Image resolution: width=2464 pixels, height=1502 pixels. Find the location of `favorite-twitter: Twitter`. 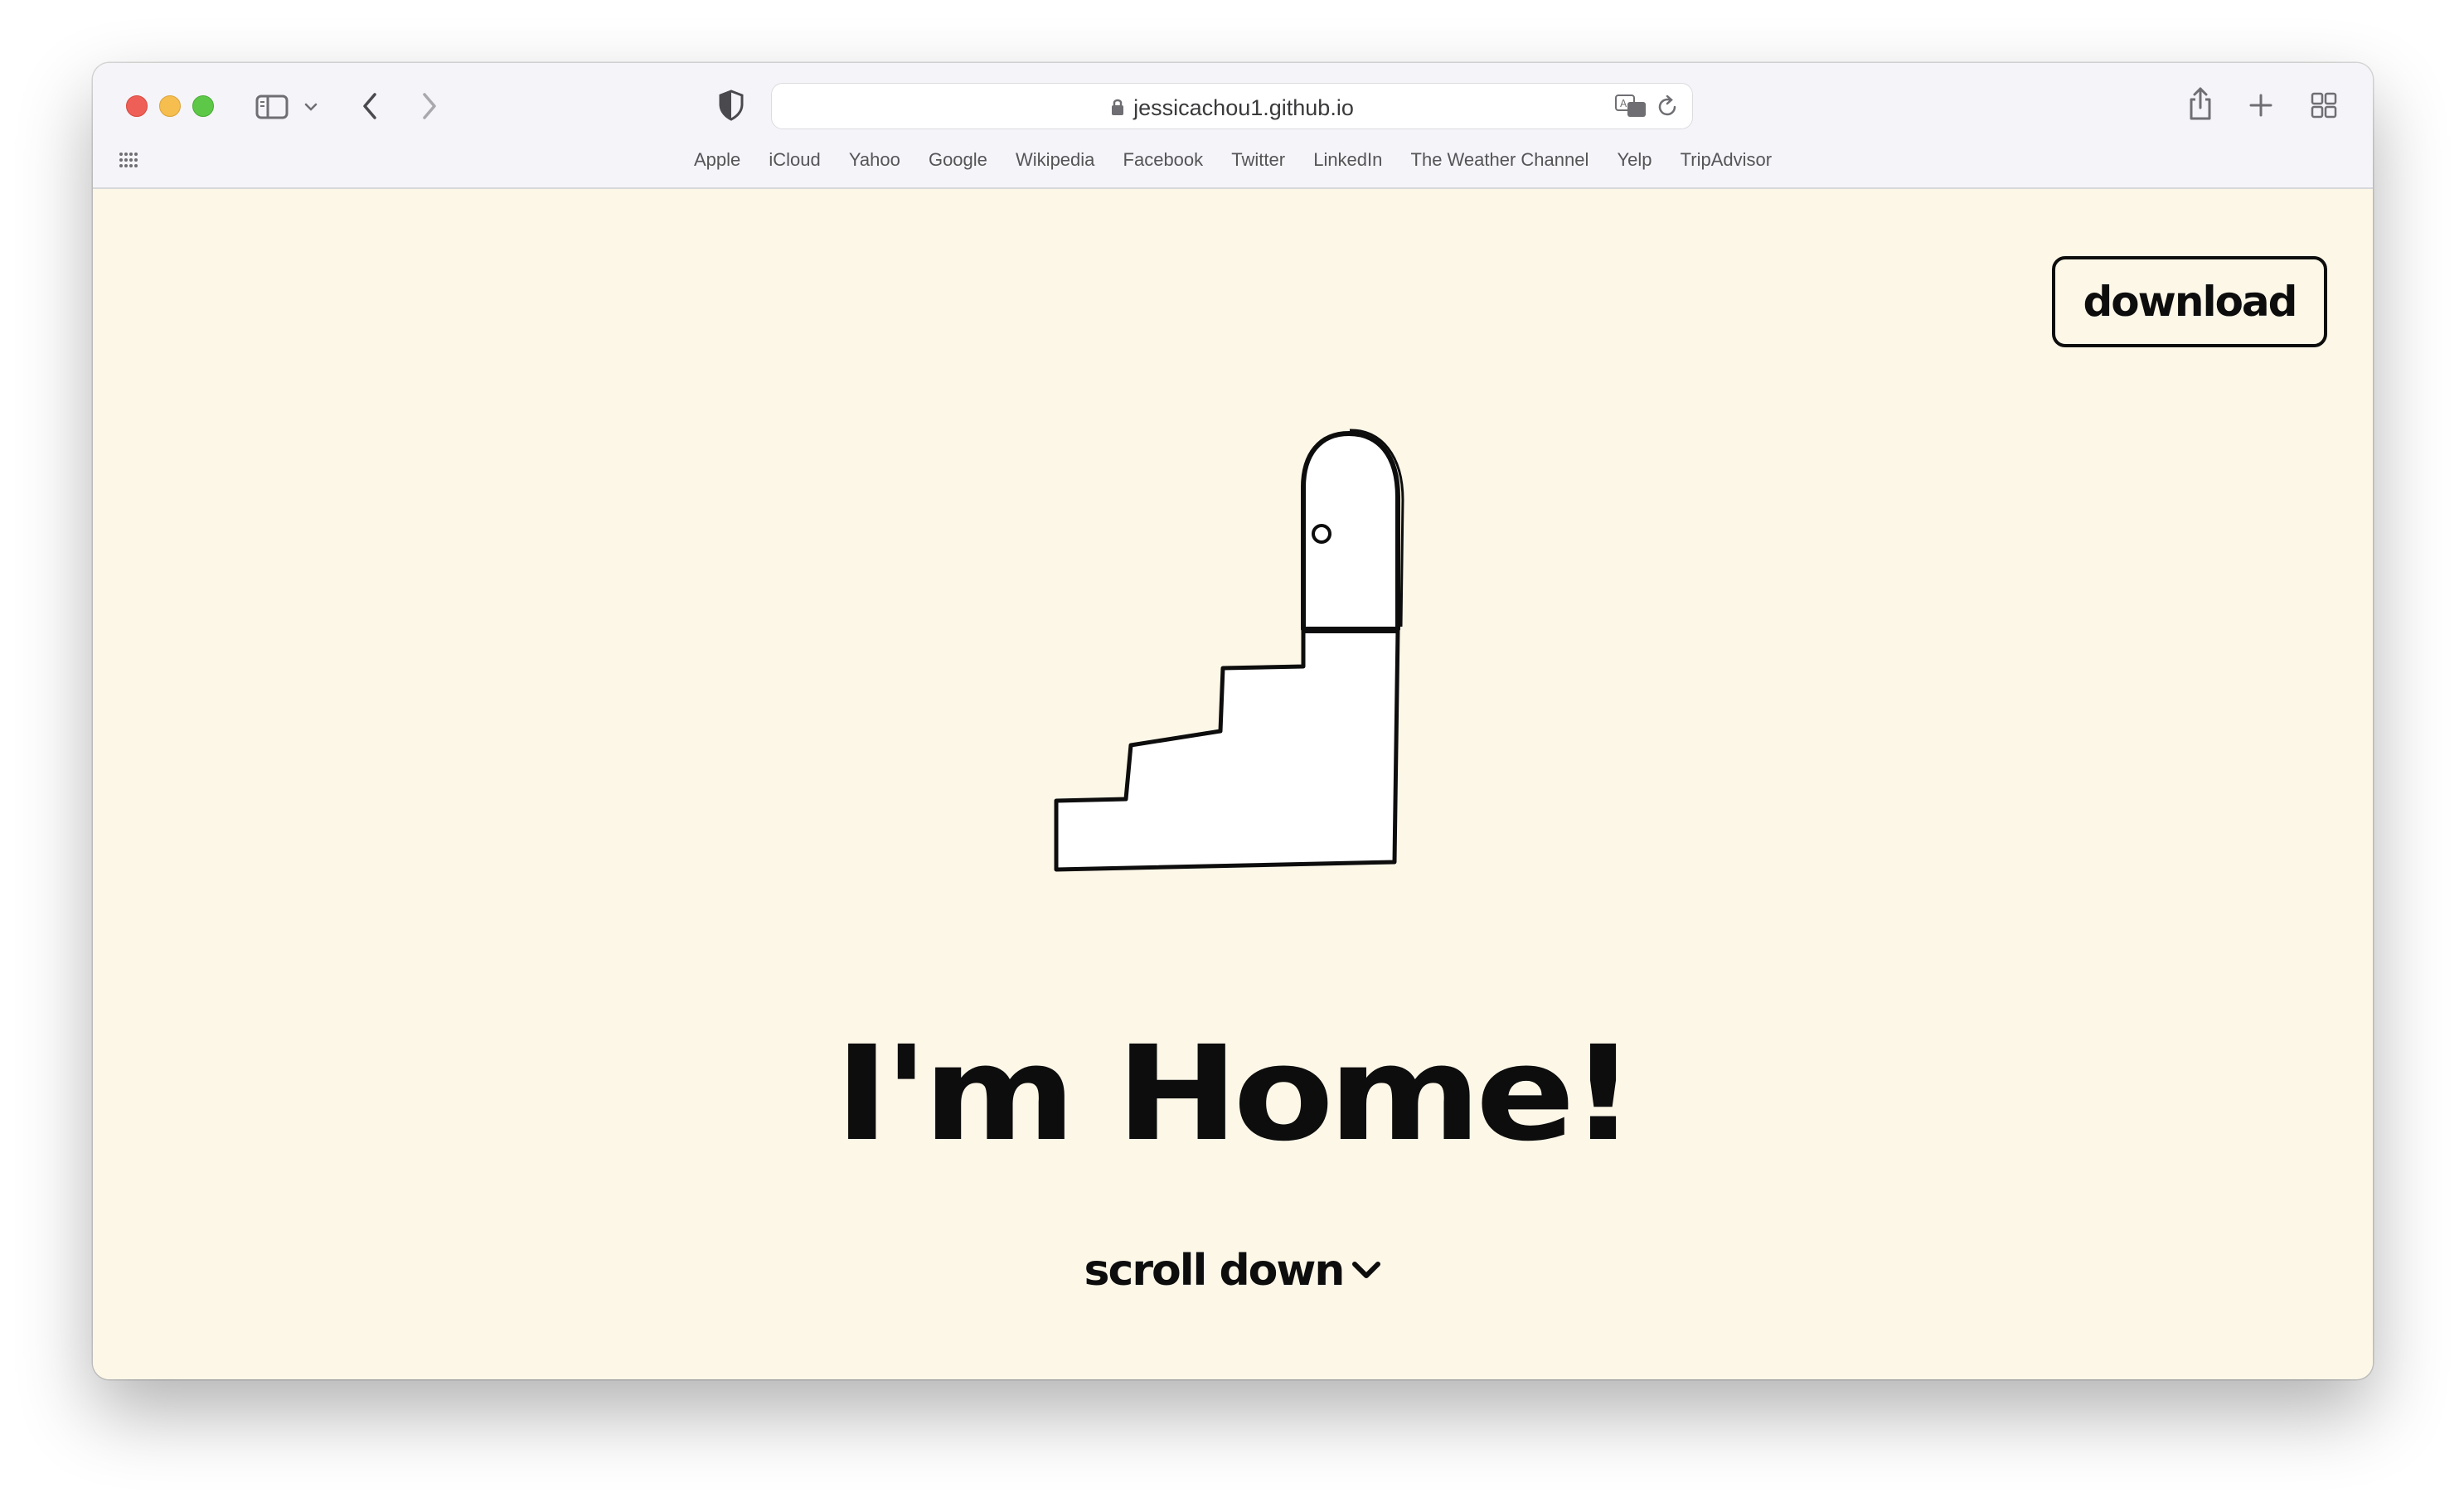

favorite-twitter: Twitter is located at coordinates (1258, 160).